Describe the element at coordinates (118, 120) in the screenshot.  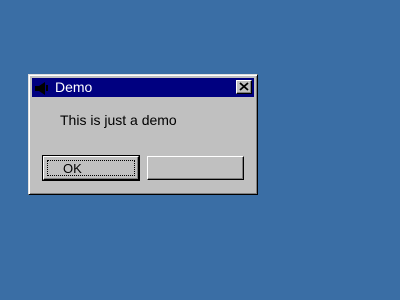
I see `dialog-message: This is just a demo` at that location.